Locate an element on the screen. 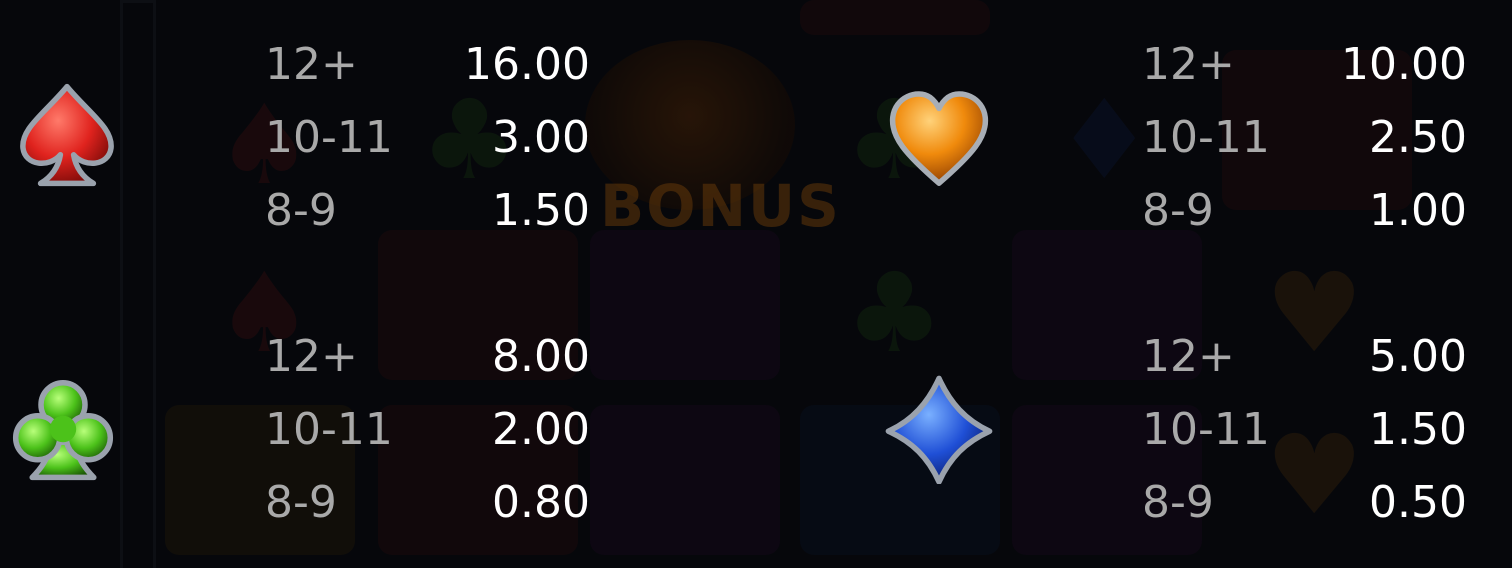 This screenshot has width=1512, height=568. payout-value: 0.80 is located at coordinates (541, 502).